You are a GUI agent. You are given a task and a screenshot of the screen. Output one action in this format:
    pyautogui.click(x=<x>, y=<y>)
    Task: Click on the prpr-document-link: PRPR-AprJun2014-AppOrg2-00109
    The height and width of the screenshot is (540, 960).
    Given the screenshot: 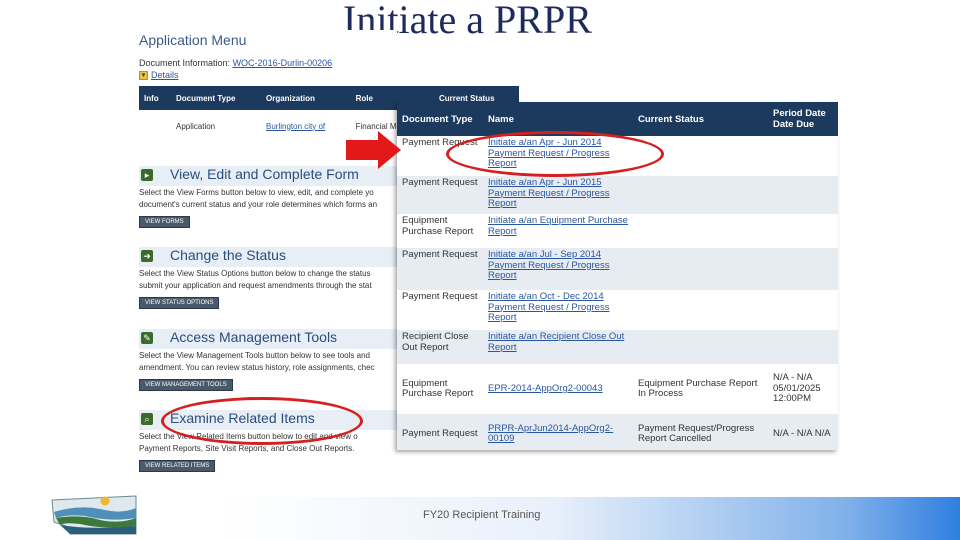 What is the action you would take?
    pyautogui.click(x=550, y=434)
    